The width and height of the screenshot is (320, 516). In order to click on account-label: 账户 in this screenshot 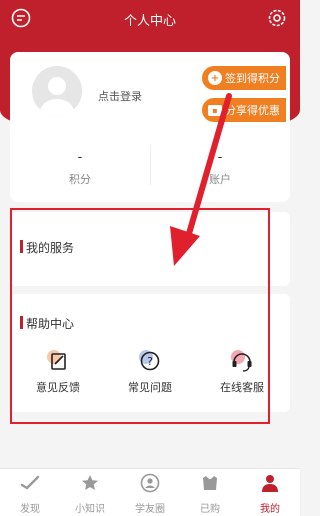, I will do `click(220, 179)`.